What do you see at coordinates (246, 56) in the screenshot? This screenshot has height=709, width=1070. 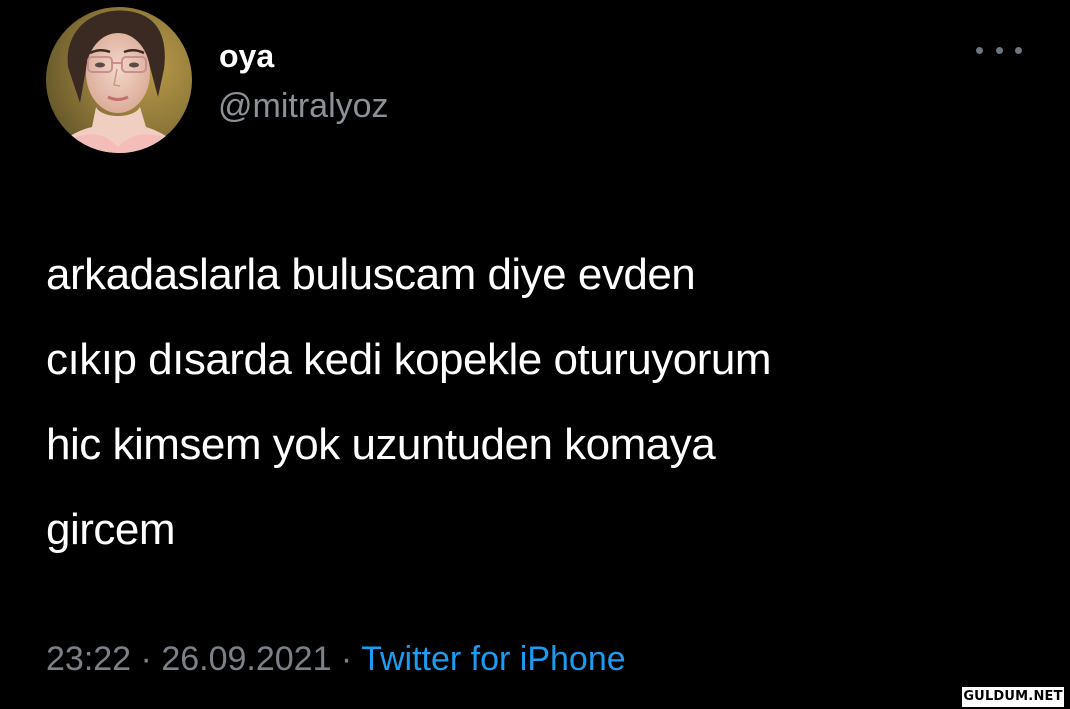 I see `display-name: oya` at bounding box center [246, 56].